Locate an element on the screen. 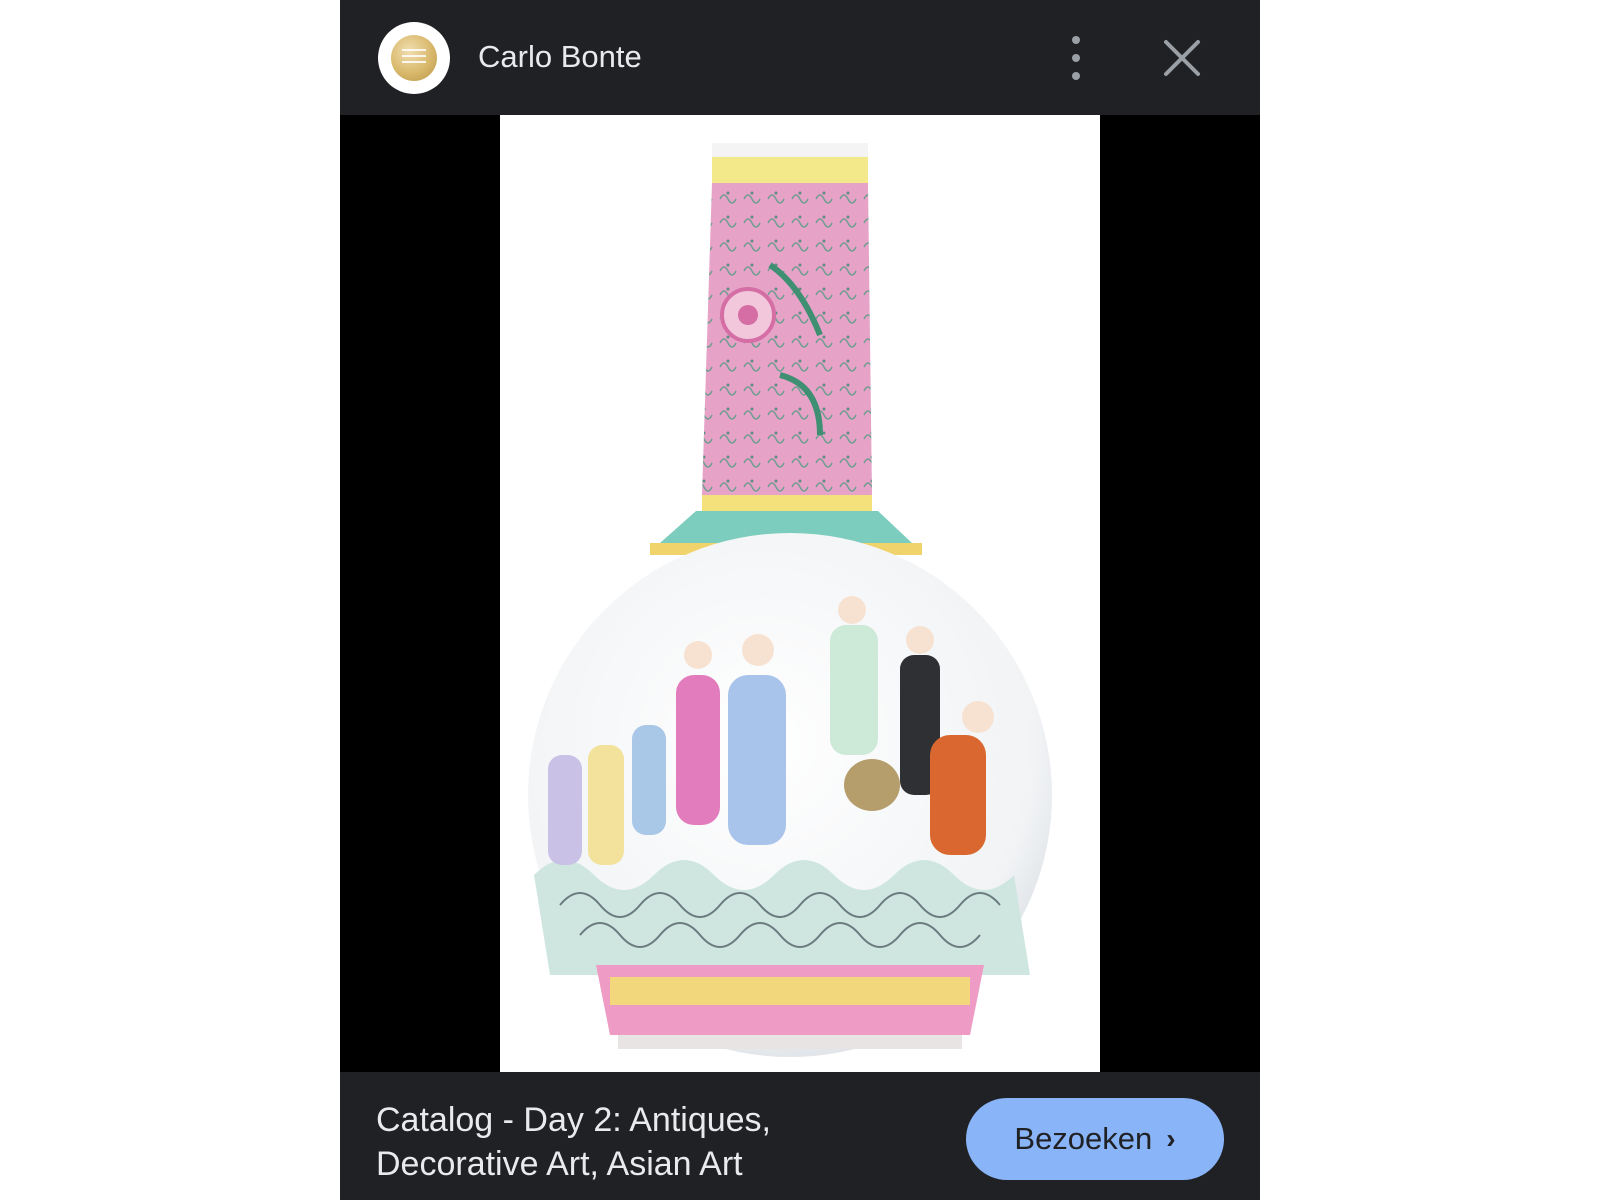  more-vert-icon is located at coordinates (1076, 40).